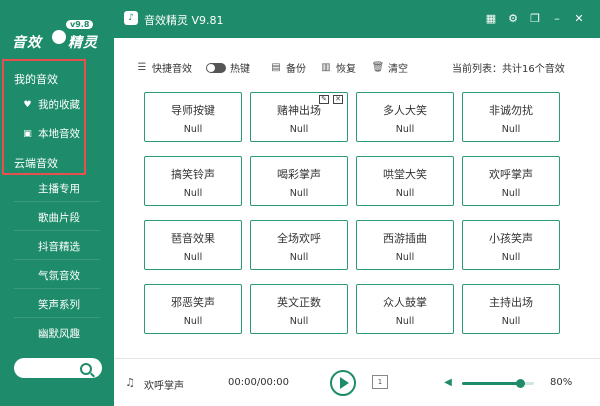 This screenshot has width=600, height=406. Describe the element at coordinates (193, 302) in the screenshot. I see `sound-name: 邪恶笑声` at that location.